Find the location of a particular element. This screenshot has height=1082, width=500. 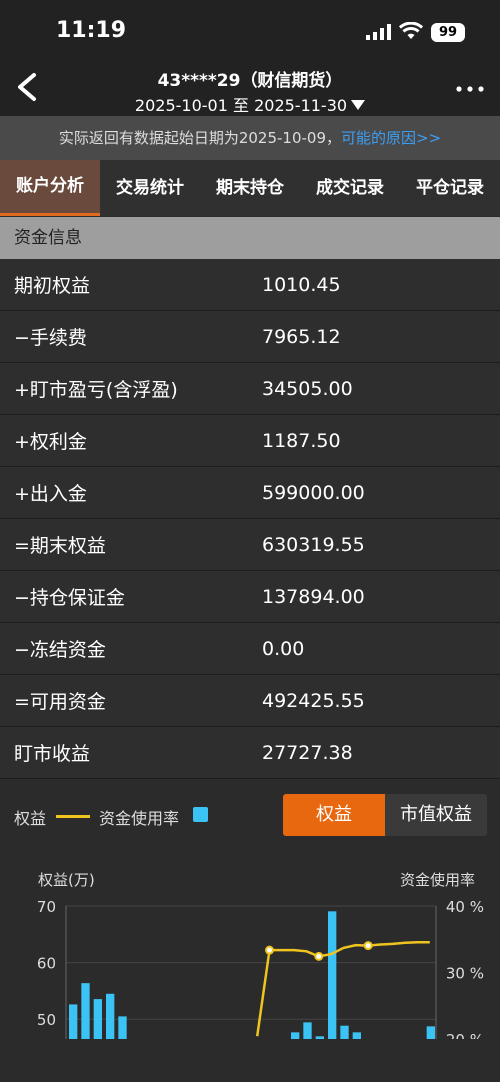

tab-bar: 账户分析 交易统计 期末持仓 成交记录 平仓记录 is located at coordinates (250, 188).